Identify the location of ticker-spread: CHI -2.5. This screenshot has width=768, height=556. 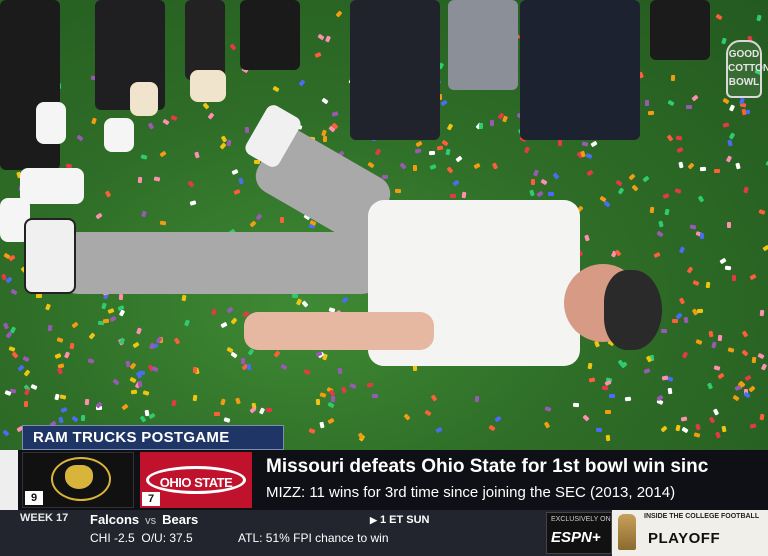
(112, 538).